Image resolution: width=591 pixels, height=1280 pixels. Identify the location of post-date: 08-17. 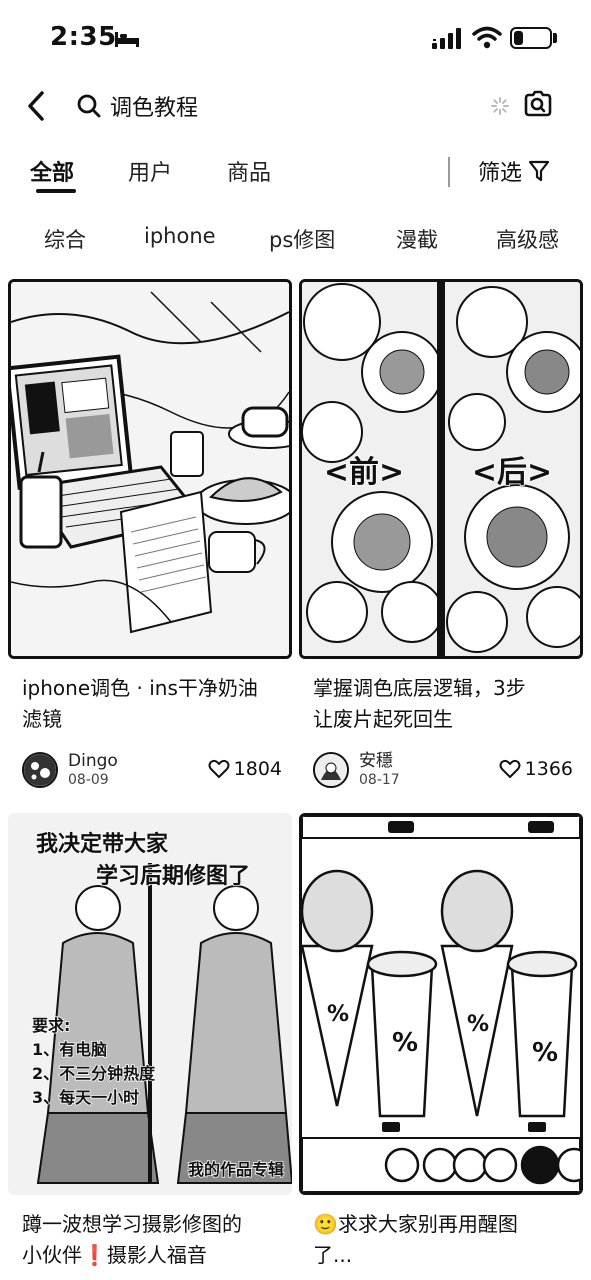
(379, 780).